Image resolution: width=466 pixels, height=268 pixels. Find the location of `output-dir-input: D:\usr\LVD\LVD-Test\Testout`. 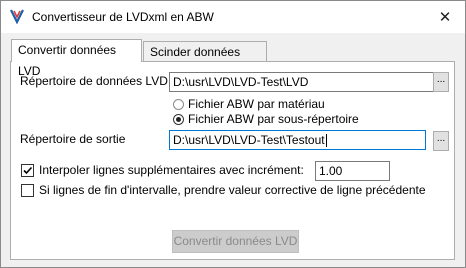

output-dir-input: D:\usr\LVD\LVD-Test\Testout is located at coordinates (297, 140).